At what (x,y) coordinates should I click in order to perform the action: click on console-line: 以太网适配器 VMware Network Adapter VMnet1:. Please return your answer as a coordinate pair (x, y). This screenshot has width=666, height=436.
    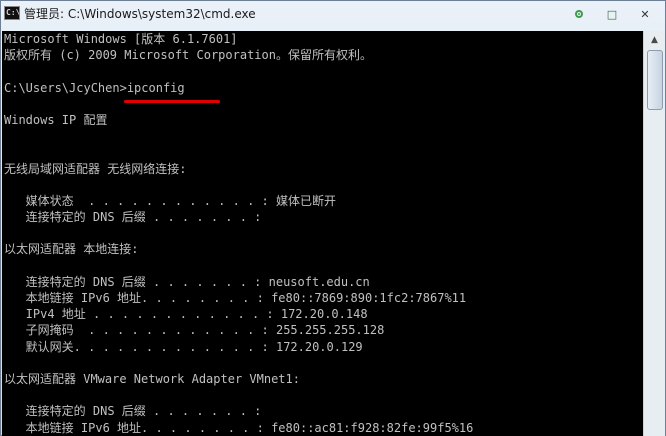
    Looking at the image, I should click on (152, 378).